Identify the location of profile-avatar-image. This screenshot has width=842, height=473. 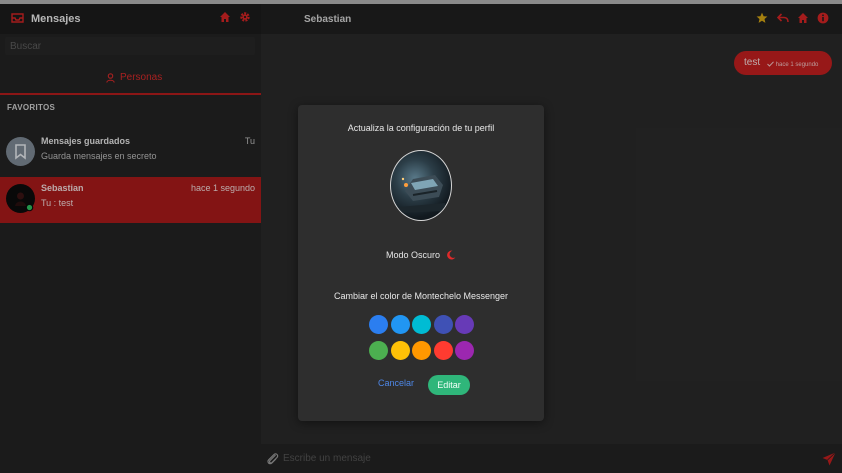
(422, 194).